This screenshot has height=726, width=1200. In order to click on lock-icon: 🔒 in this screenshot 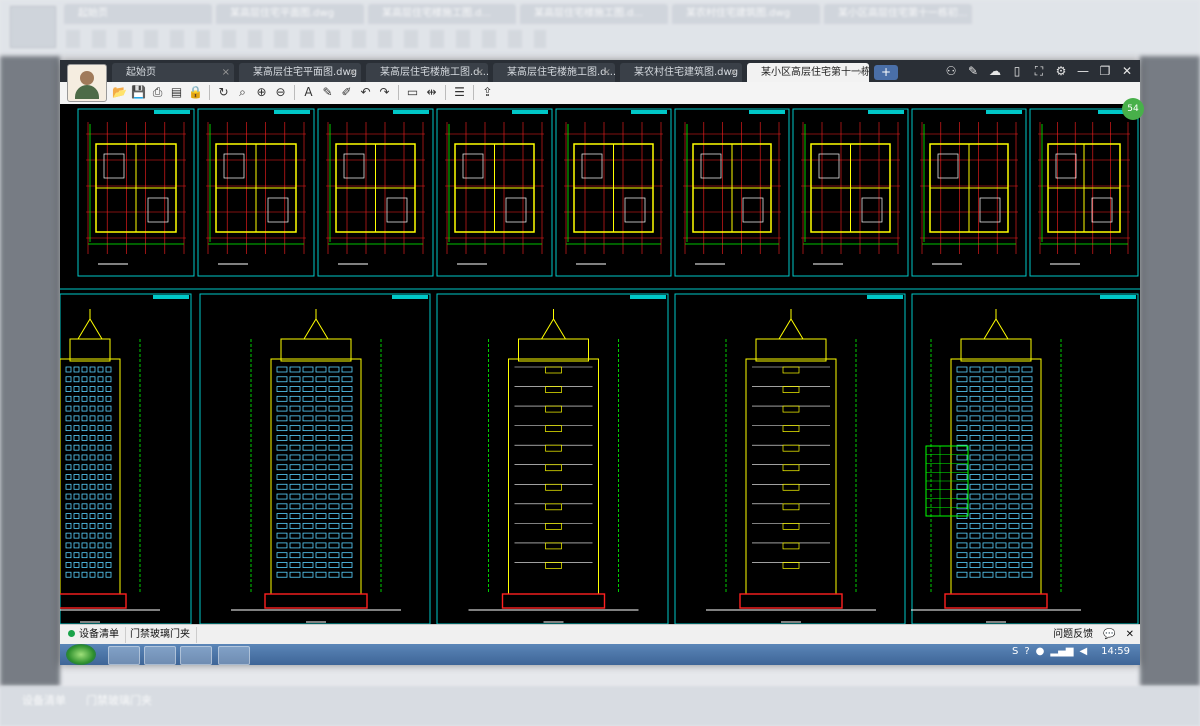, I will do `click(195, 92)`.